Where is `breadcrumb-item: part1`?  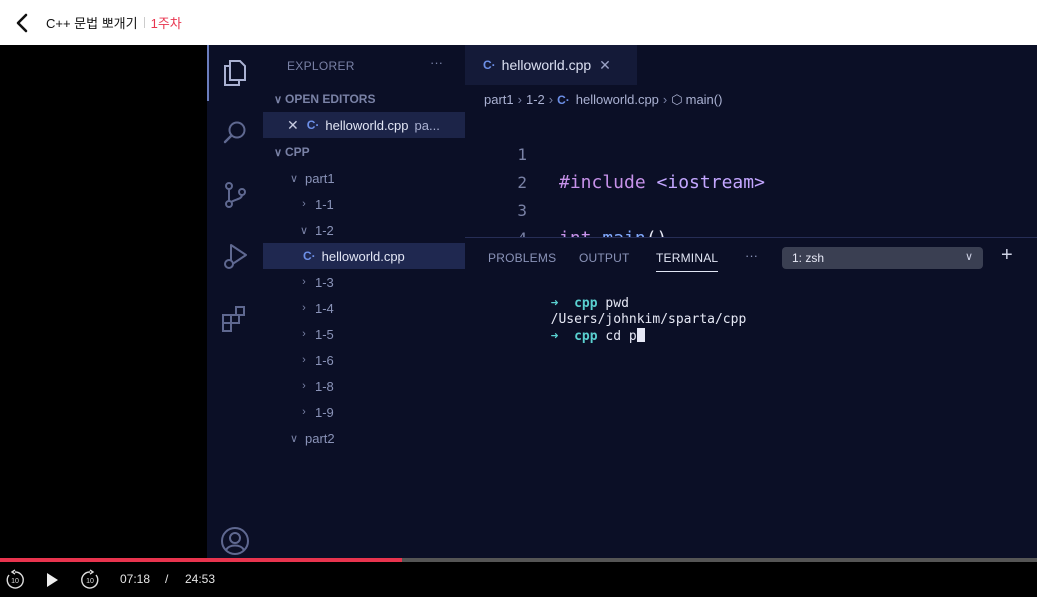 breadcrumb-item: part1 is located at coordinates (499, 99).